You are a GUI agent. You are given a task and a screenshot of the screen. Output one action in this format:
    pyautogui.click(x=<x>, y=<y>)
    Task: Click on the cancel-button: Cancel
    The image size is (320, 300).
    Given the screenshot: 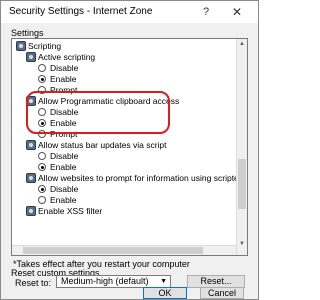 What is the action you would take?
    pyautogui.click(x=222, y=293)
    